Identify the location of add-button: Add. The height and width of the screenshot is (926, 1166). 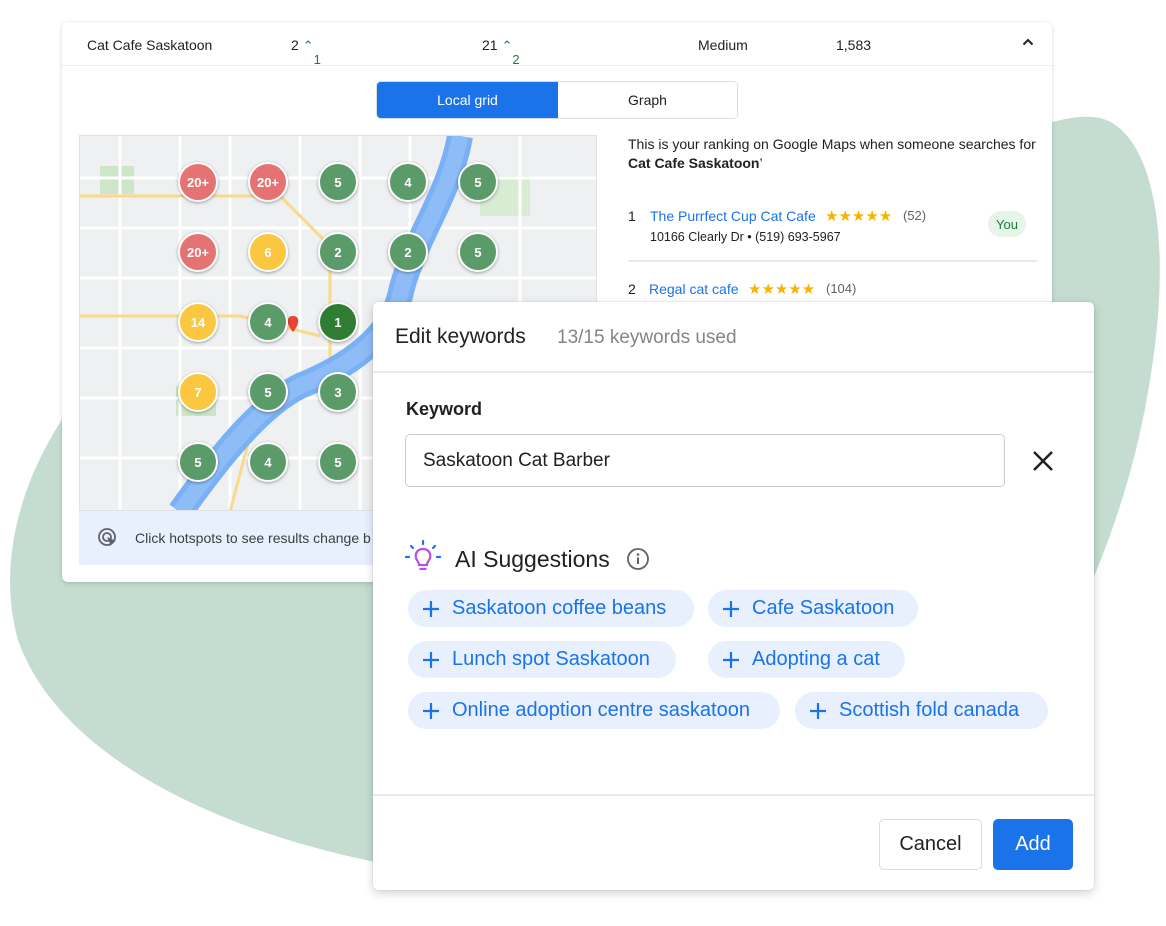
(1033, 844).